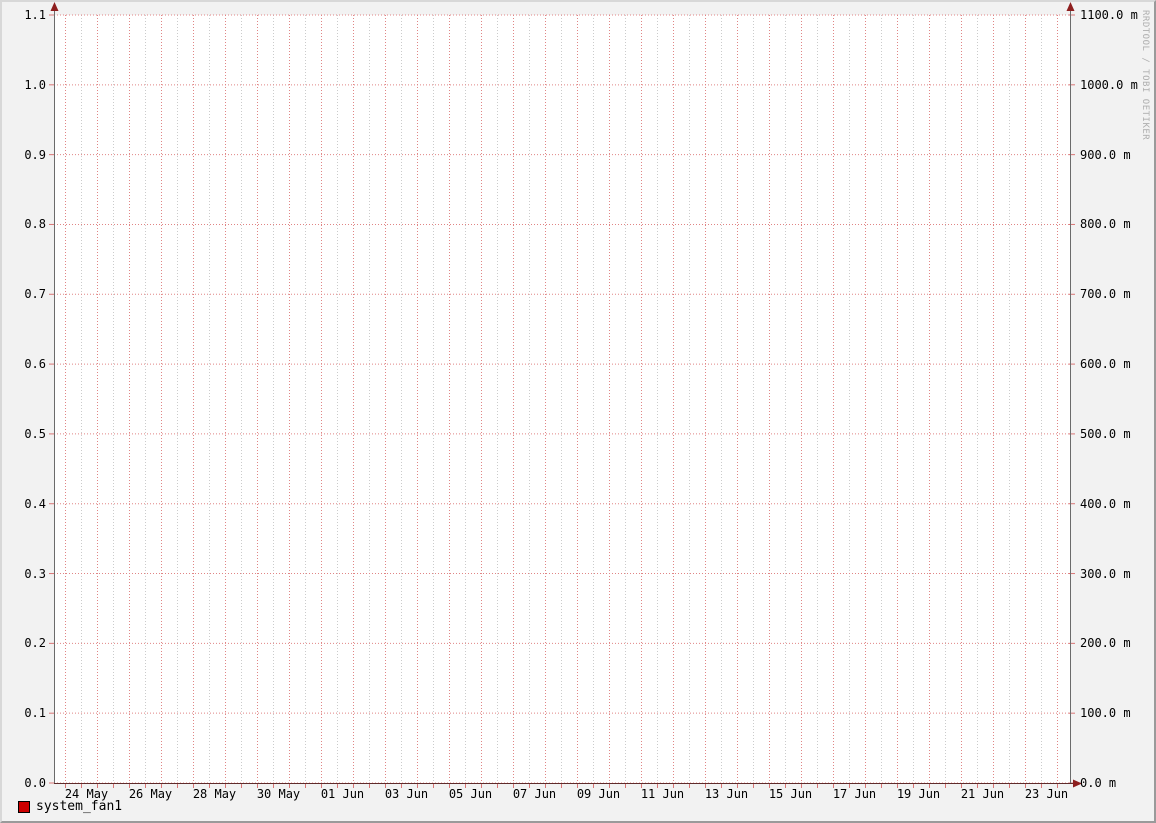  Describe the element at coordinates (1109, 15) in the screenshot. I see `y-right-tick-label: 1100.0 m` at that location.